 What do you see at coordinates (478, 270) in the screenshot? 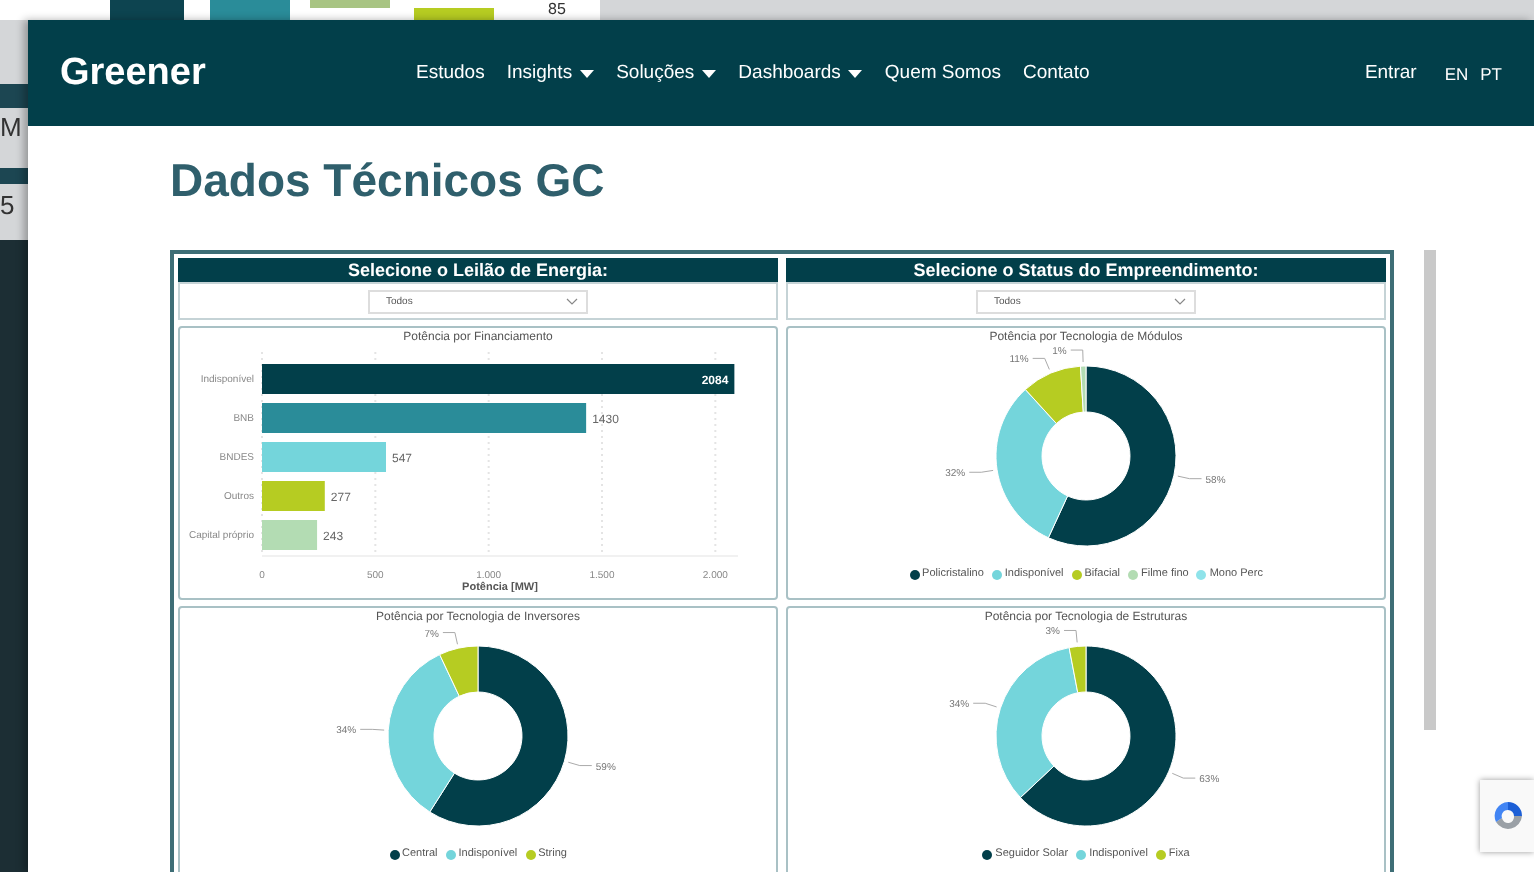
I see `filter-heading: Selecione o Leilão de Energia:` at bounding box center [478, 270].